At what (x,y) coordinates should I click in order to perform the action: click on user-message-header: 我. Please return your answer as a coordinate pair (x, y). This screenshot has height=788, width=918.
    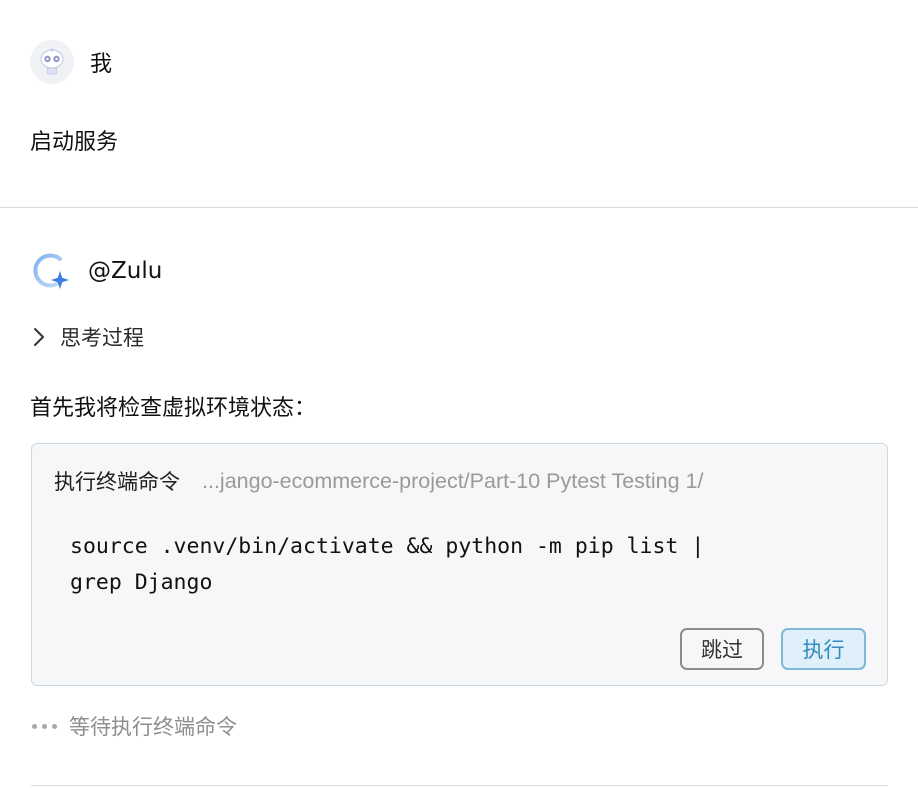
    Looking at the image, I should click on (71, 62).